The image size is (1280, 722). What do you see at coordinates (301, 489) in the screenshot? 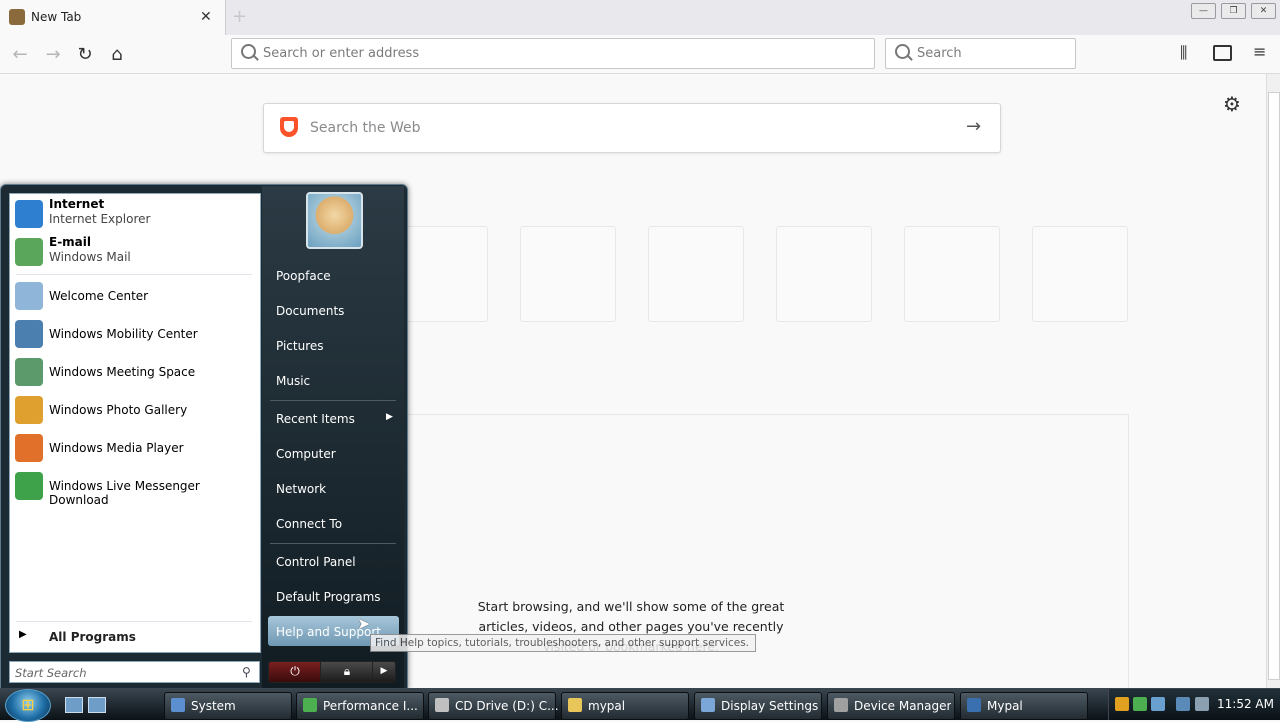
I see `start-item-network: Network` at bounding box center [301, 489].